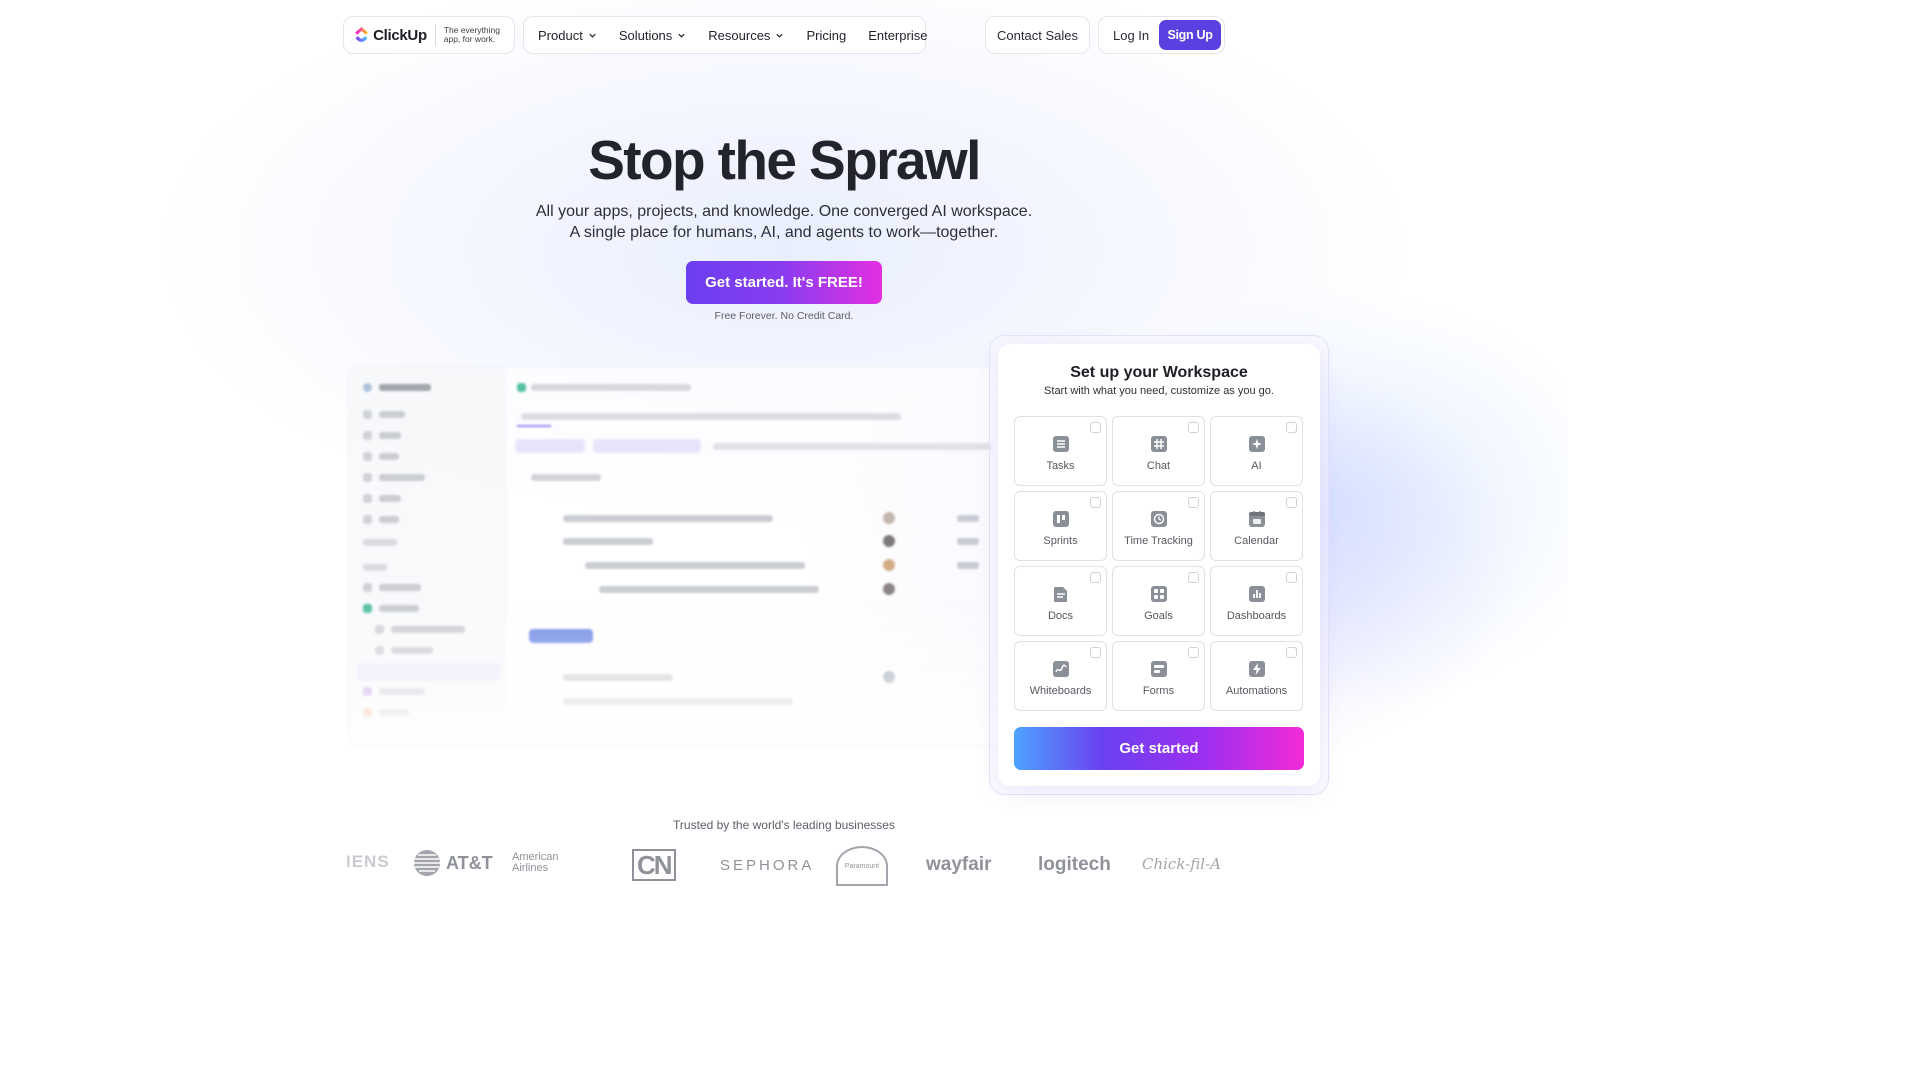 The image size is (1920, 1080). I want to click on brand-logo-siemens: IENS, so click(368, 861).